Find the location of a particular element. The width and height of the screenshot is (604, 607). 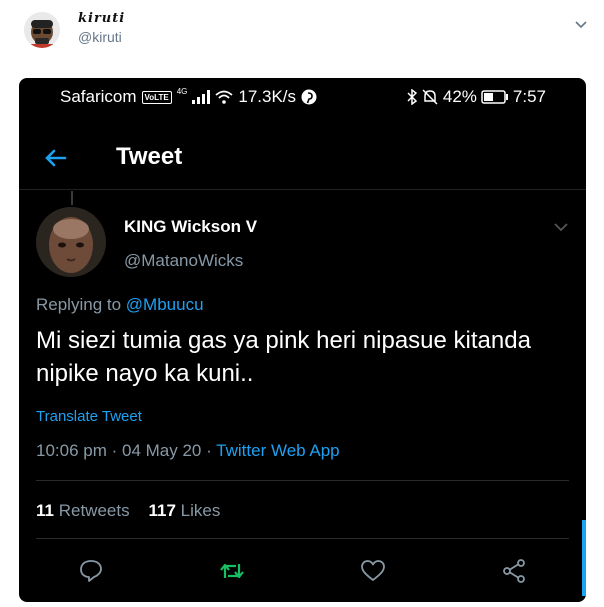

scrollbar is located at coordinates (584, 558).